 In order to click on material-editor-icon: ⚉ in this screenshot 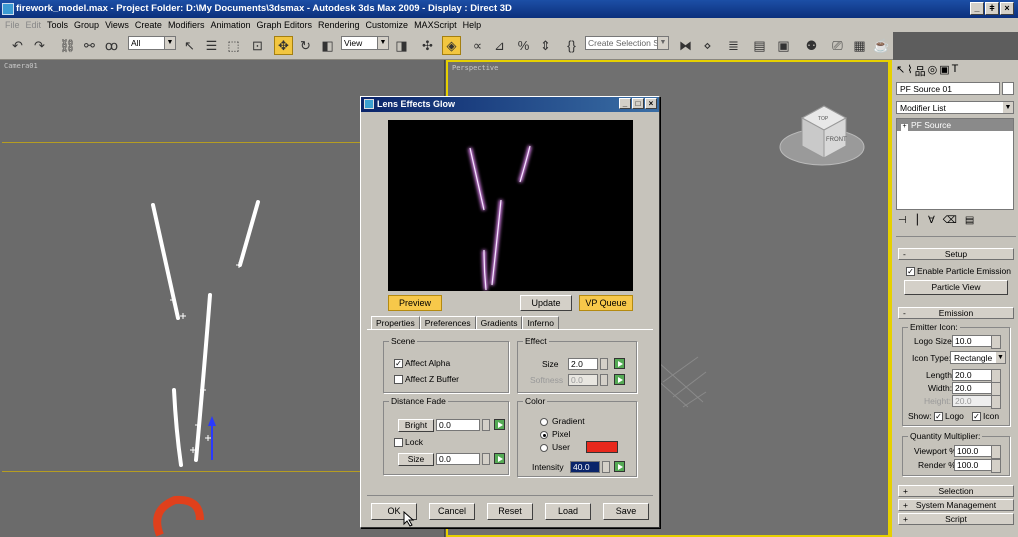, I will do `click(811, 45)`.